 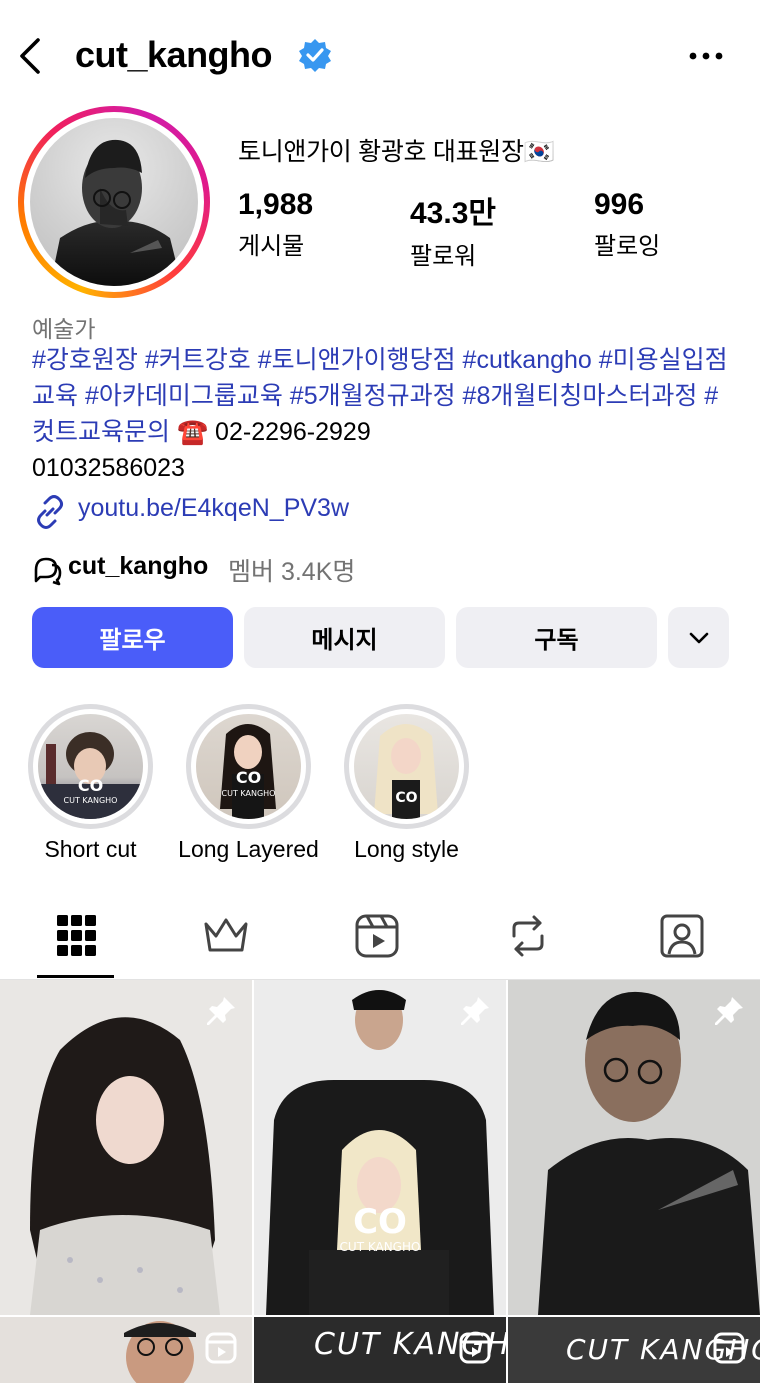 I want to click on following-label: 팔로잉, so click(x=627, y=246).